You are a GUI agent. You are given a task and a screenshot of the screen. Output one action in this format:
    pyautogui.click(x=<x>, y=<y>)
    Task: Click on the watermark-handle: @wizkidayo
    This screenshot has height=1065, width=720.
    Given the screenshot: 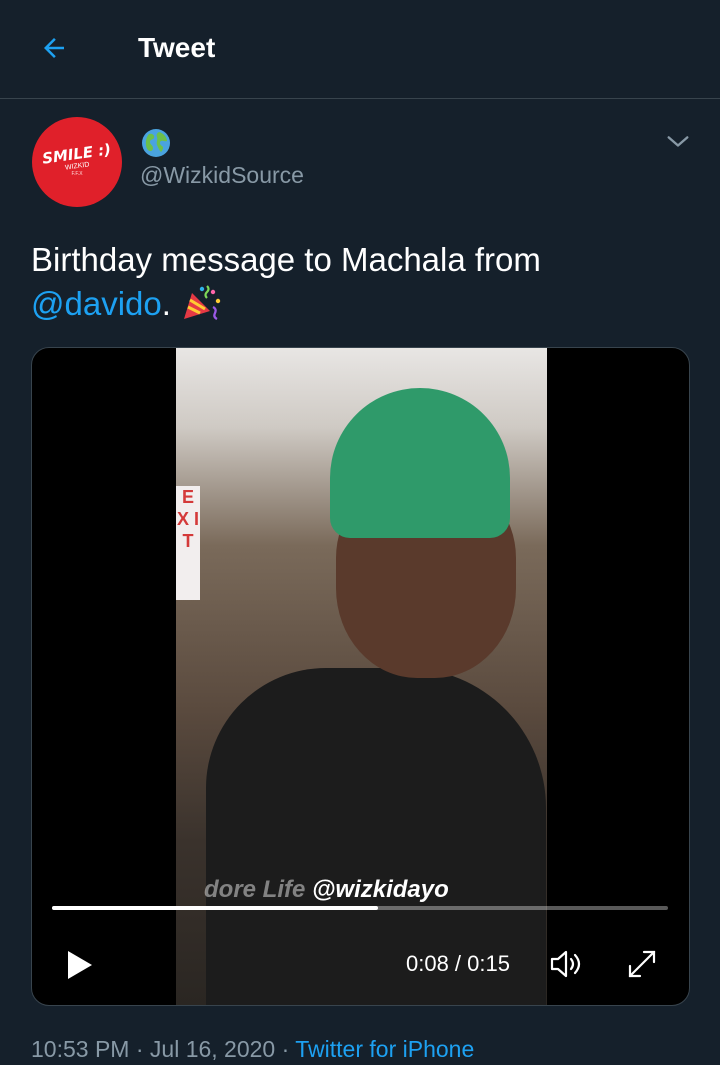 What is the action you would take?
    pyautogui.click(x=380, y=889)
    